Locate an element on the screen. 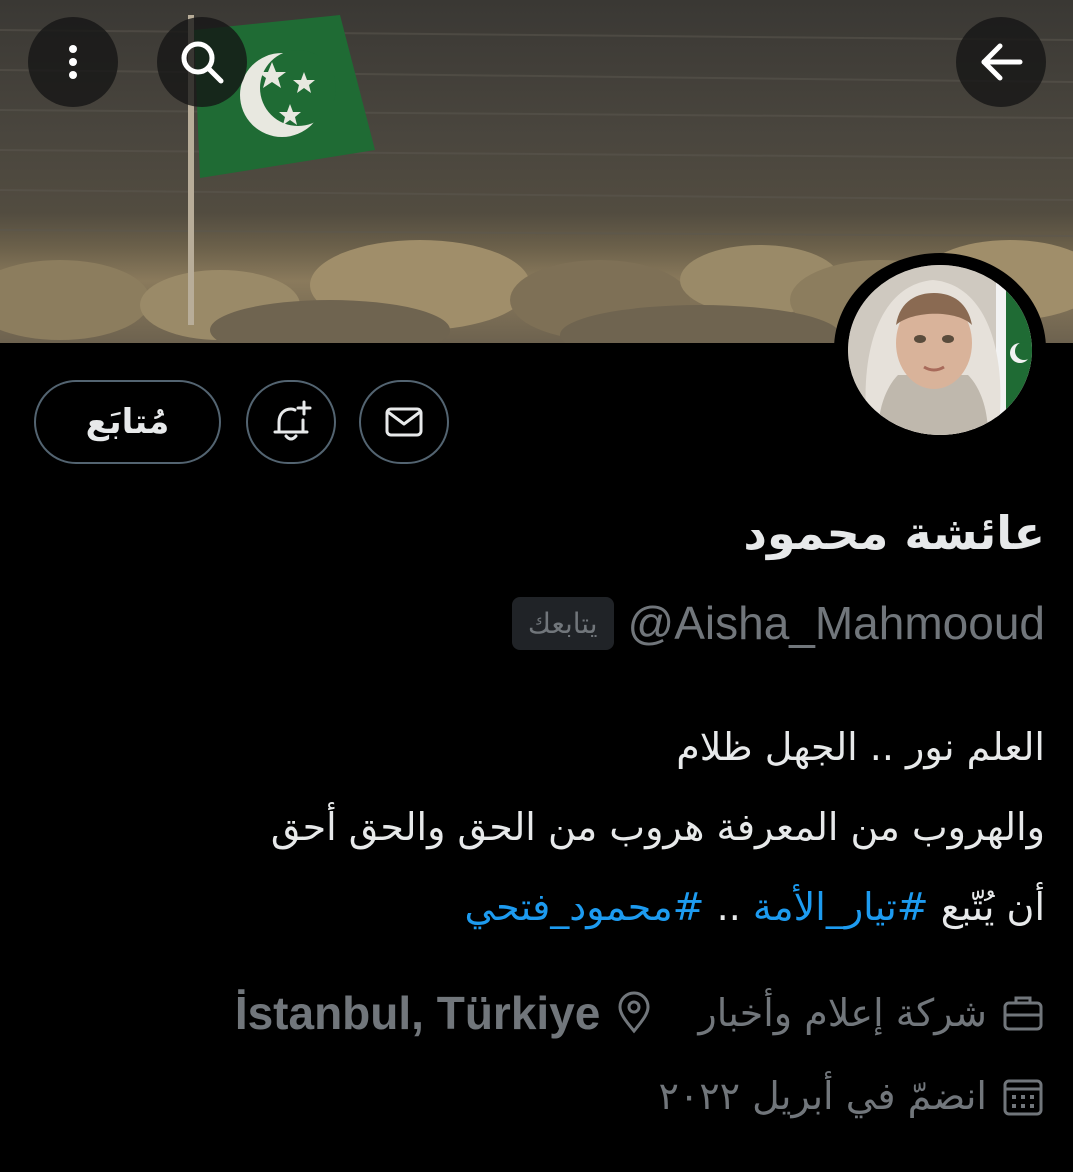  search-button is located at coordinates (202, 62).